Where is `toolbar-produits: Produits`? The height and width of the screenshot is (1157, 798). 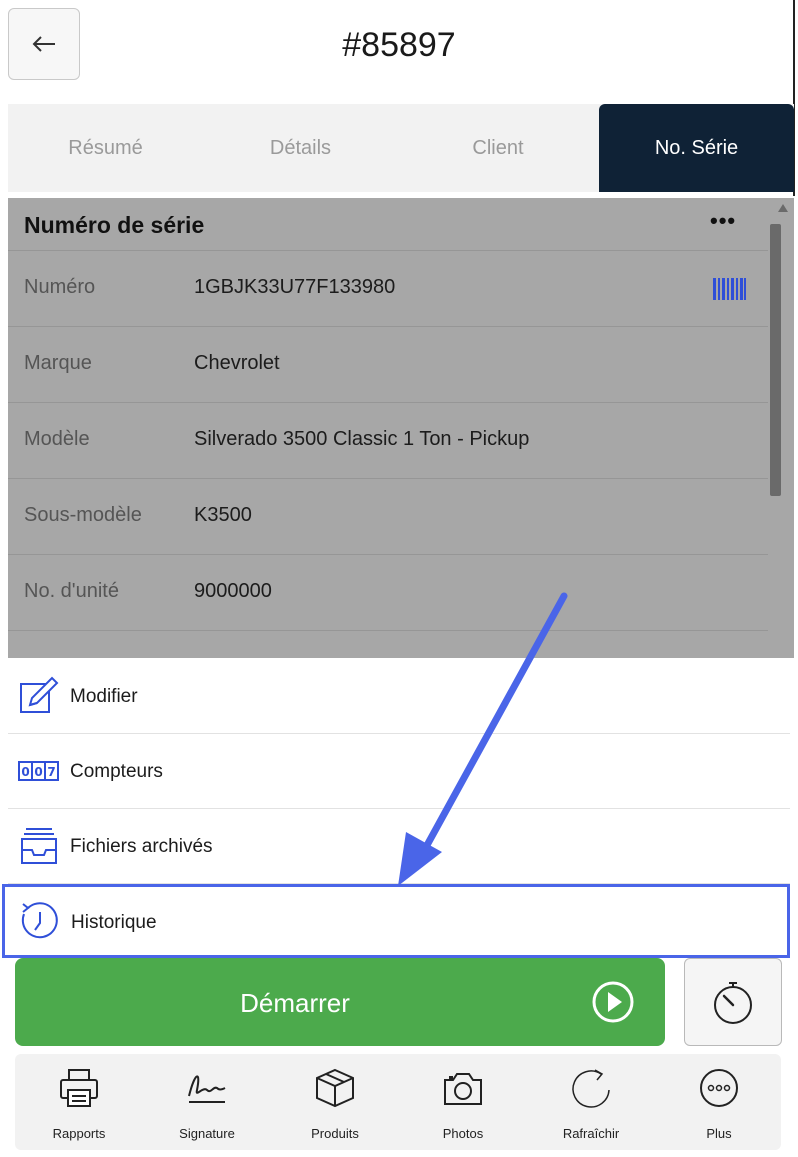
toolbar-produits: Produits is located at coordinates (335, 1102).